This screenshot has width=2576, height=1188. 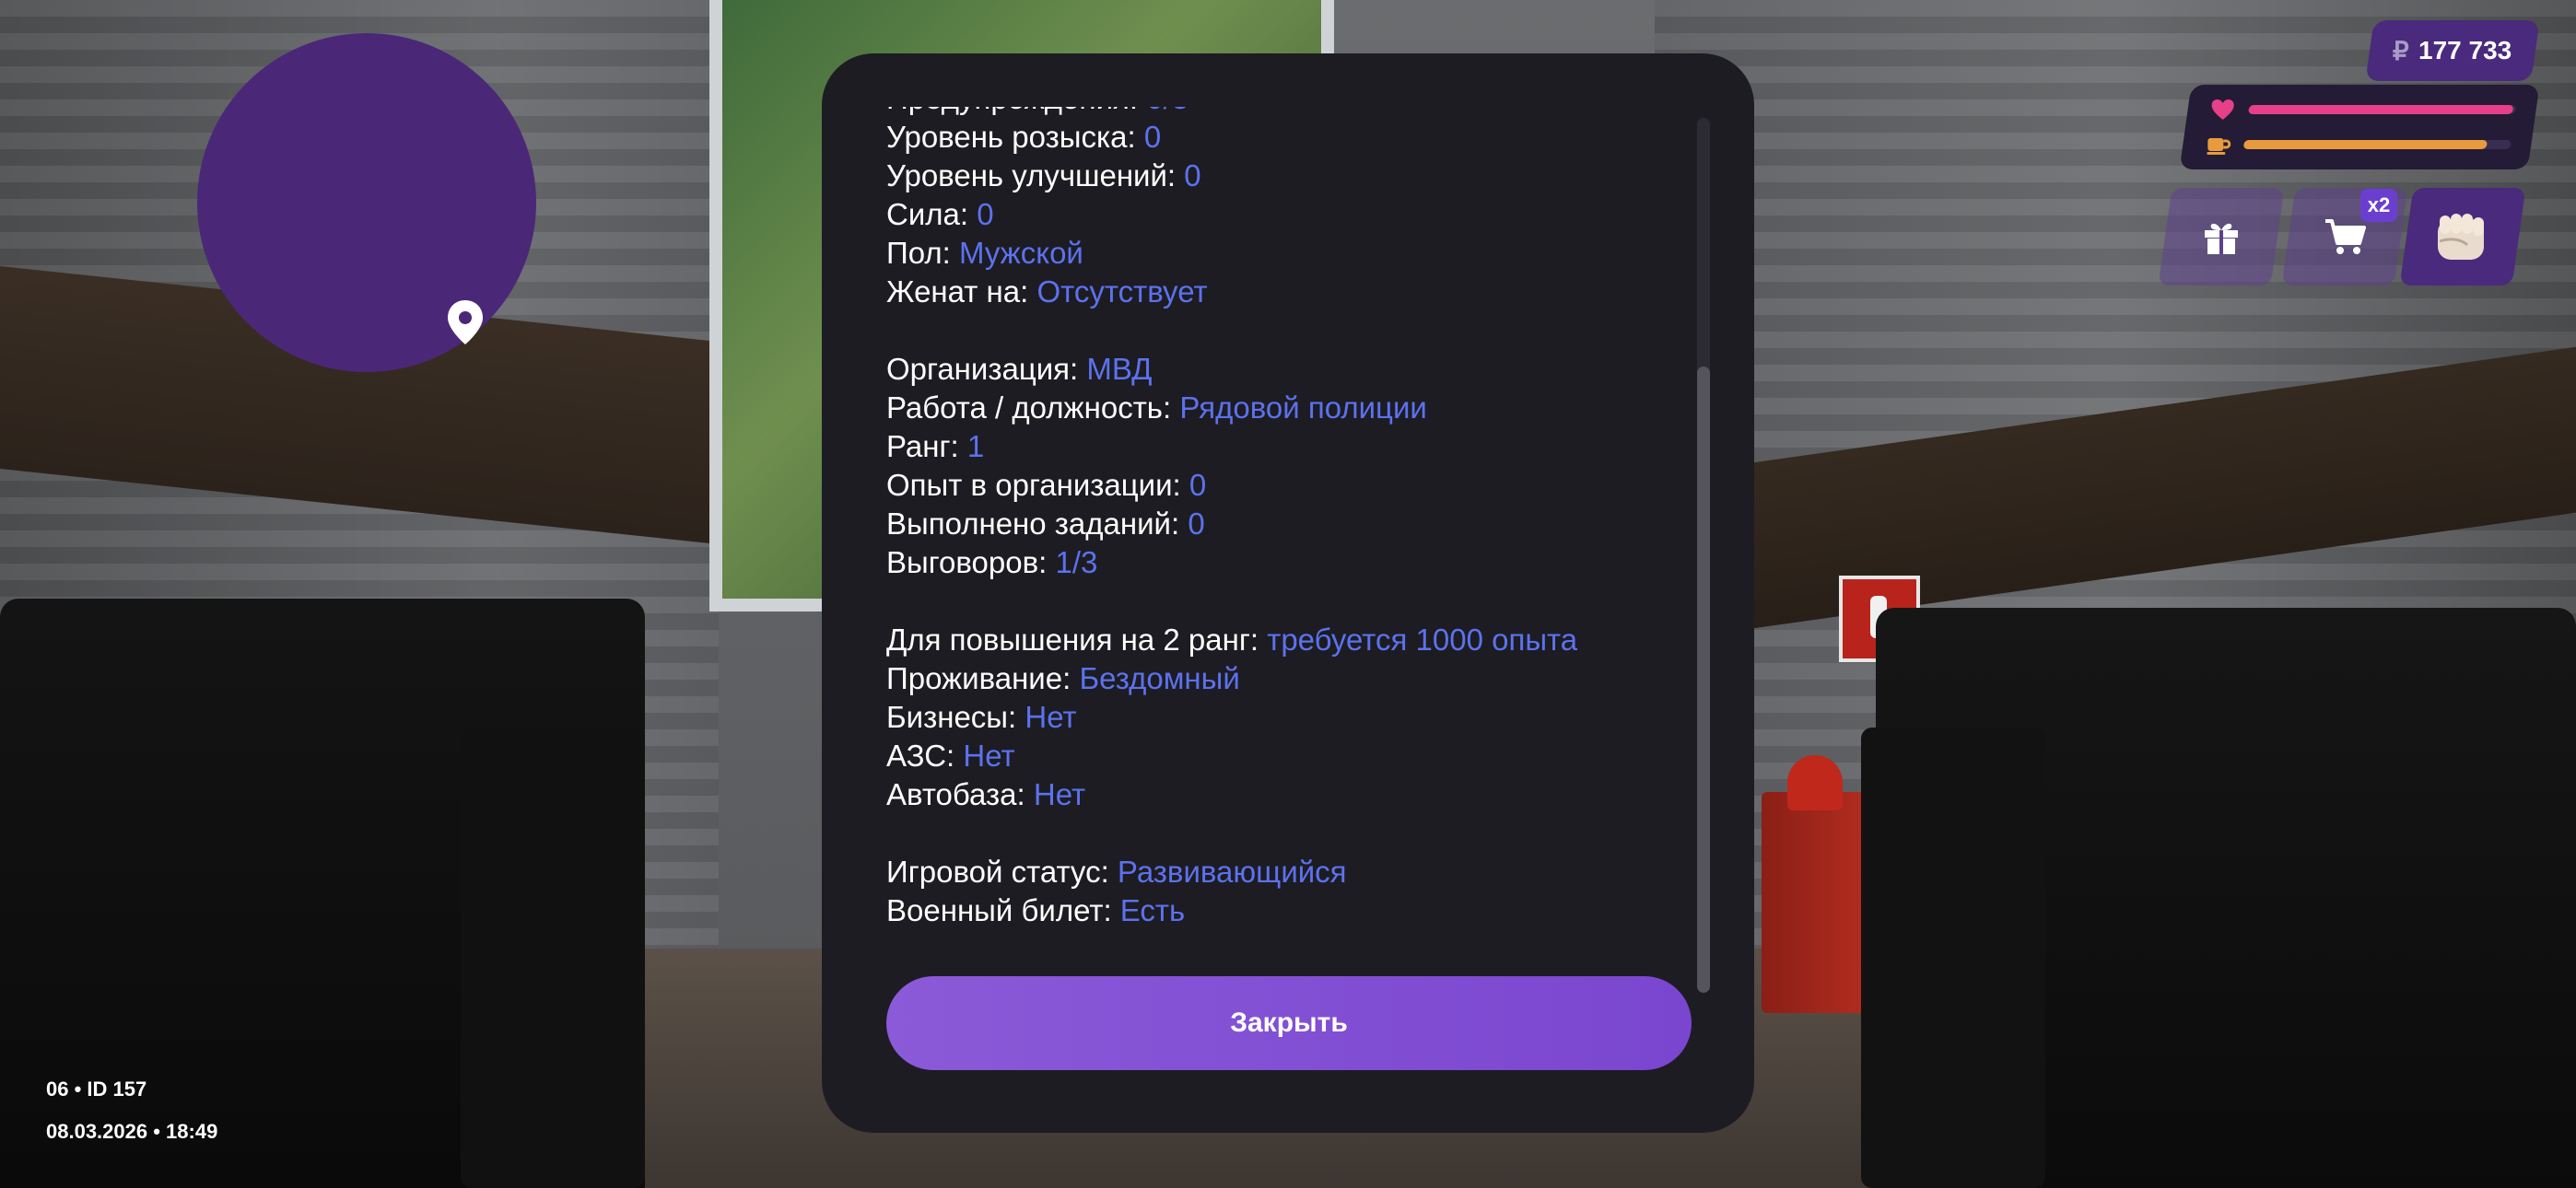 I want to click on stat-line: Организация: МВД, so click(x=1019, y=369).